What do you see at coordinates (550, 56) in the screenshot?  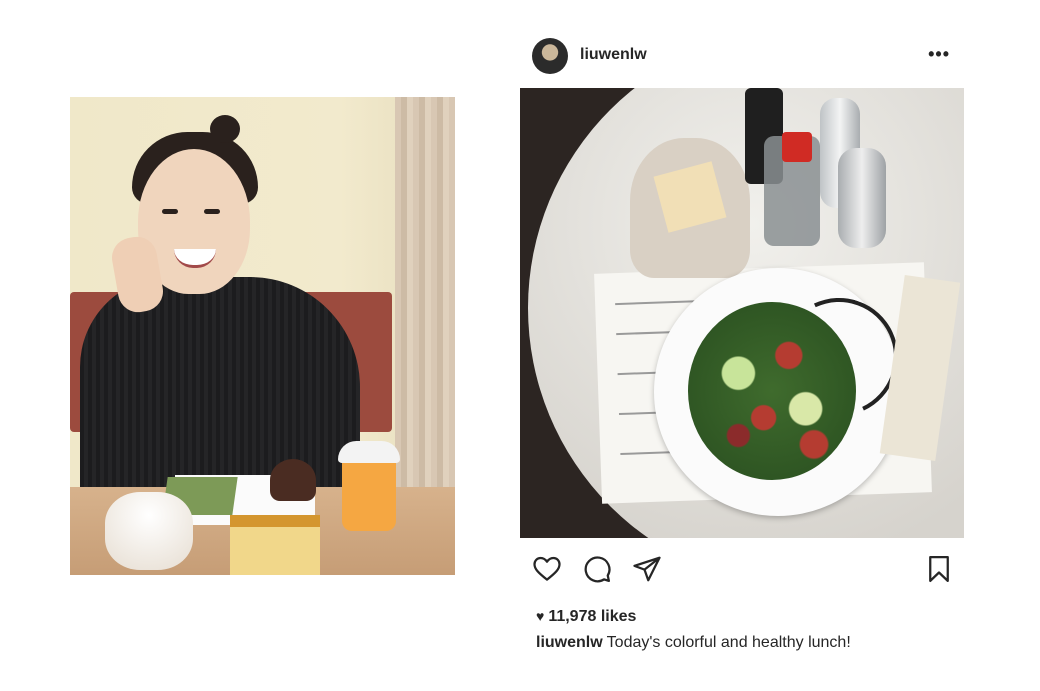 I see `avatar` at bounding box center [550, 56].